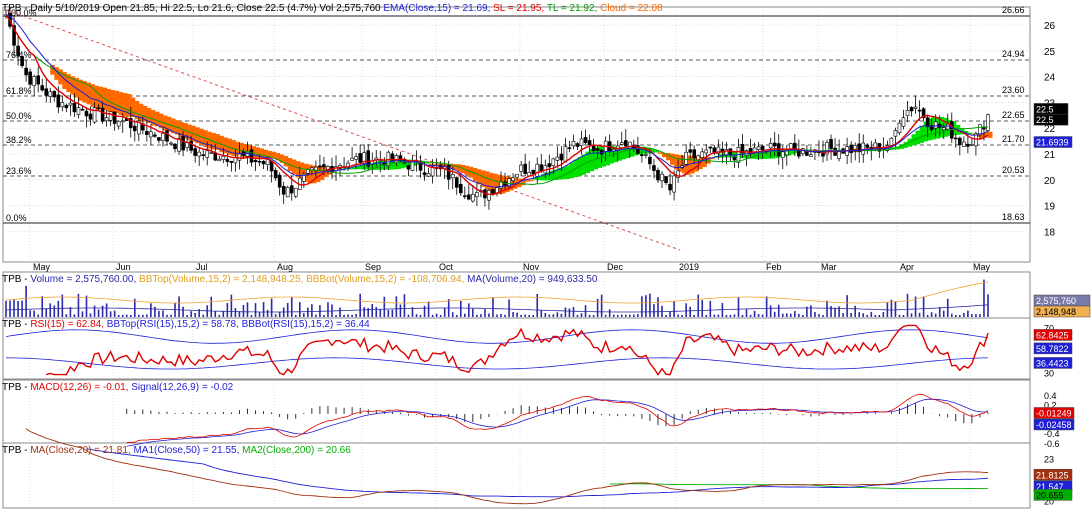 The image size is (1091, 511). I want to click on fib-percent-label: 23.6%, so click(19, 171).